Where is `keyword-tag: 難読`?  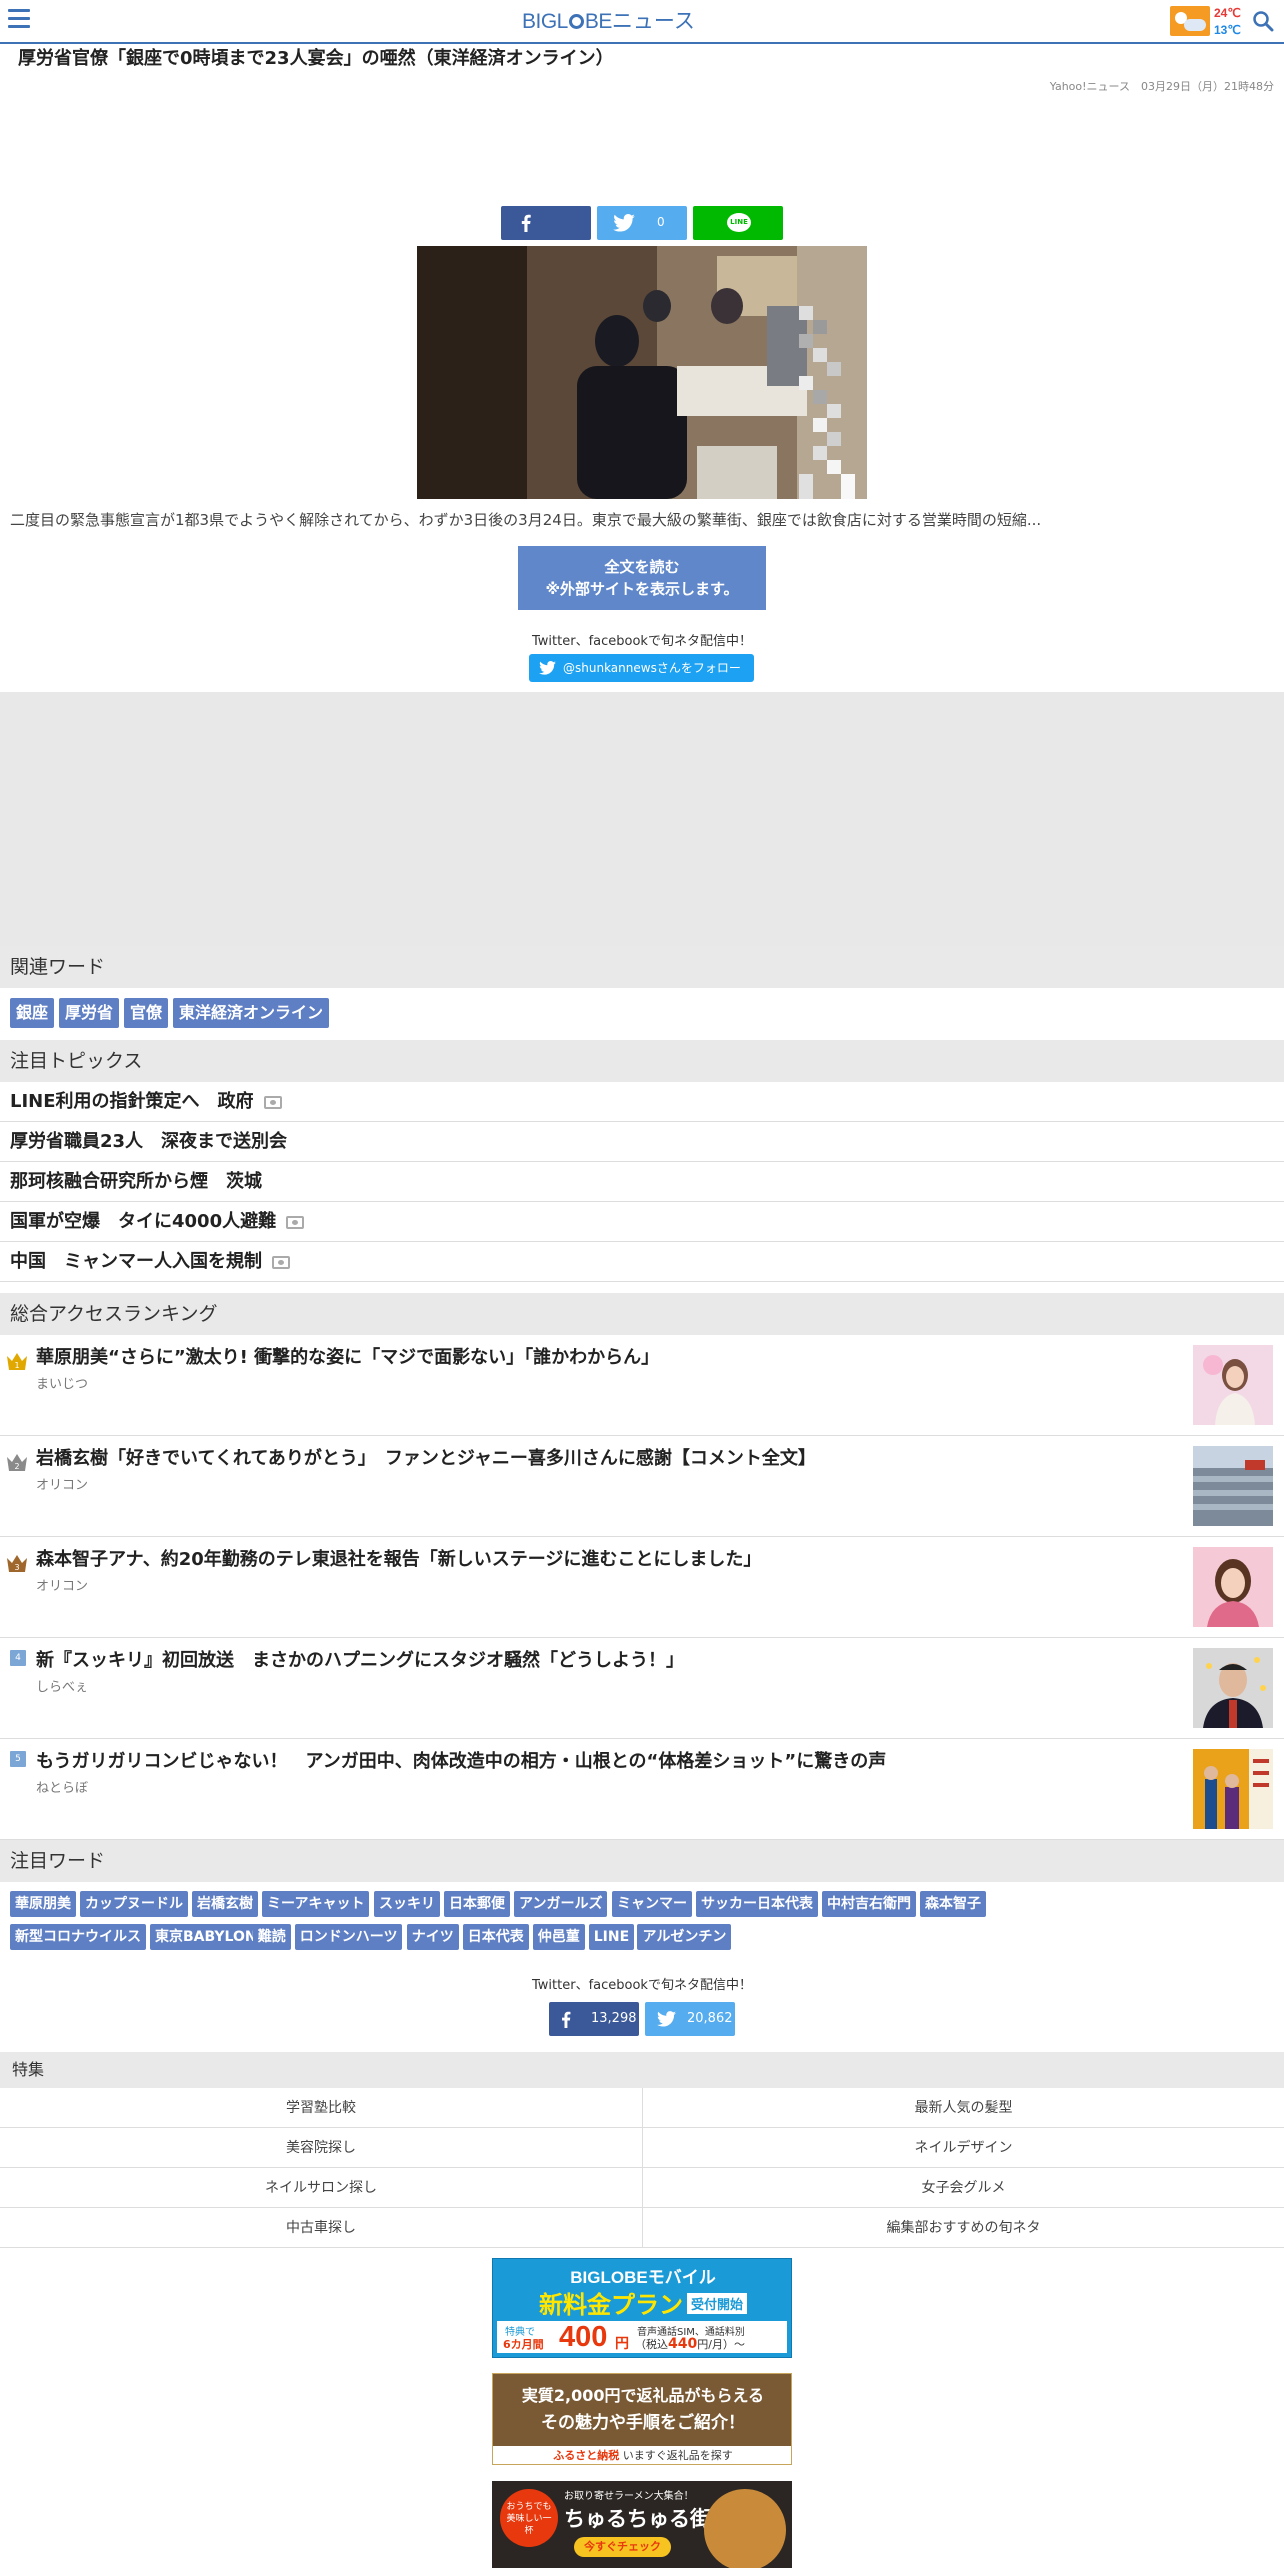
keyword-tag: 難読 is located at coordinates (271, 1937).